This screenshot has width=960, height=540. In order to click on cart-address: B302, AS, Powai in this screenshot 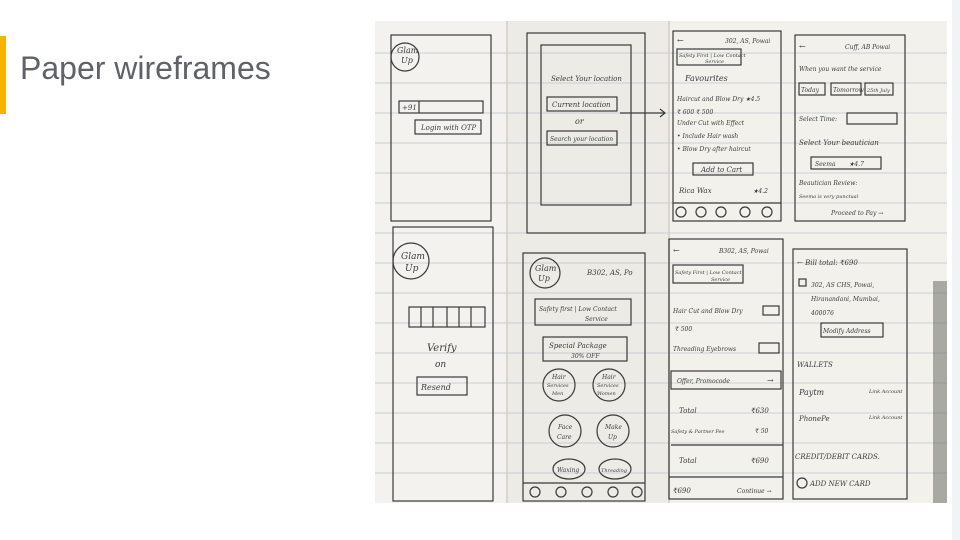, I will do `click(743, 251)`.